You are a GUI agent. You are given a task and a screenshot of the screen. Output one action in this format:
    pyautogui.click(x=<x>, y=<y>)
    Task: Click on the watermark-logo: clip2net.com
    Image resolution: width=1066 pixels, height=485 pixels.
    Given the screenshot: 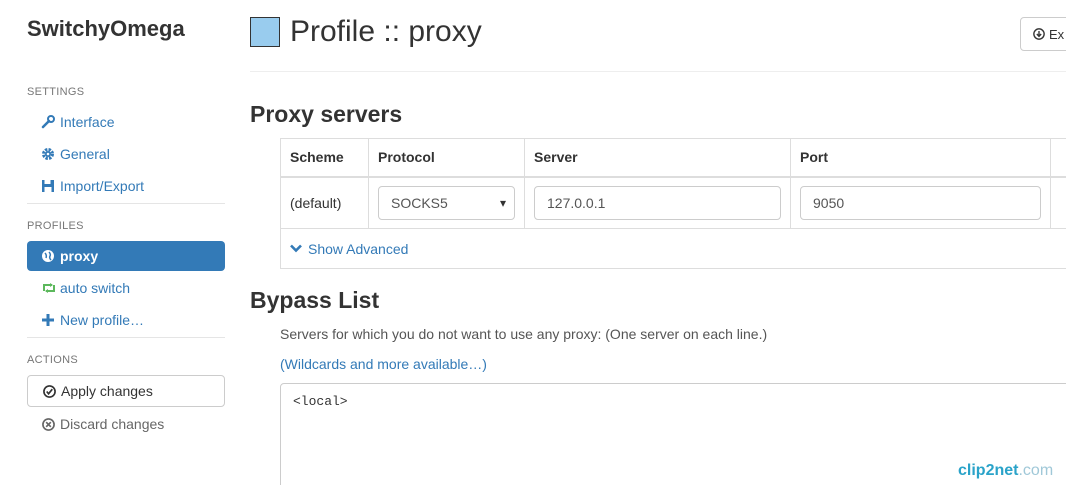 What is the action you would take?
    pyautogui.click(x=1005, y=471)
    